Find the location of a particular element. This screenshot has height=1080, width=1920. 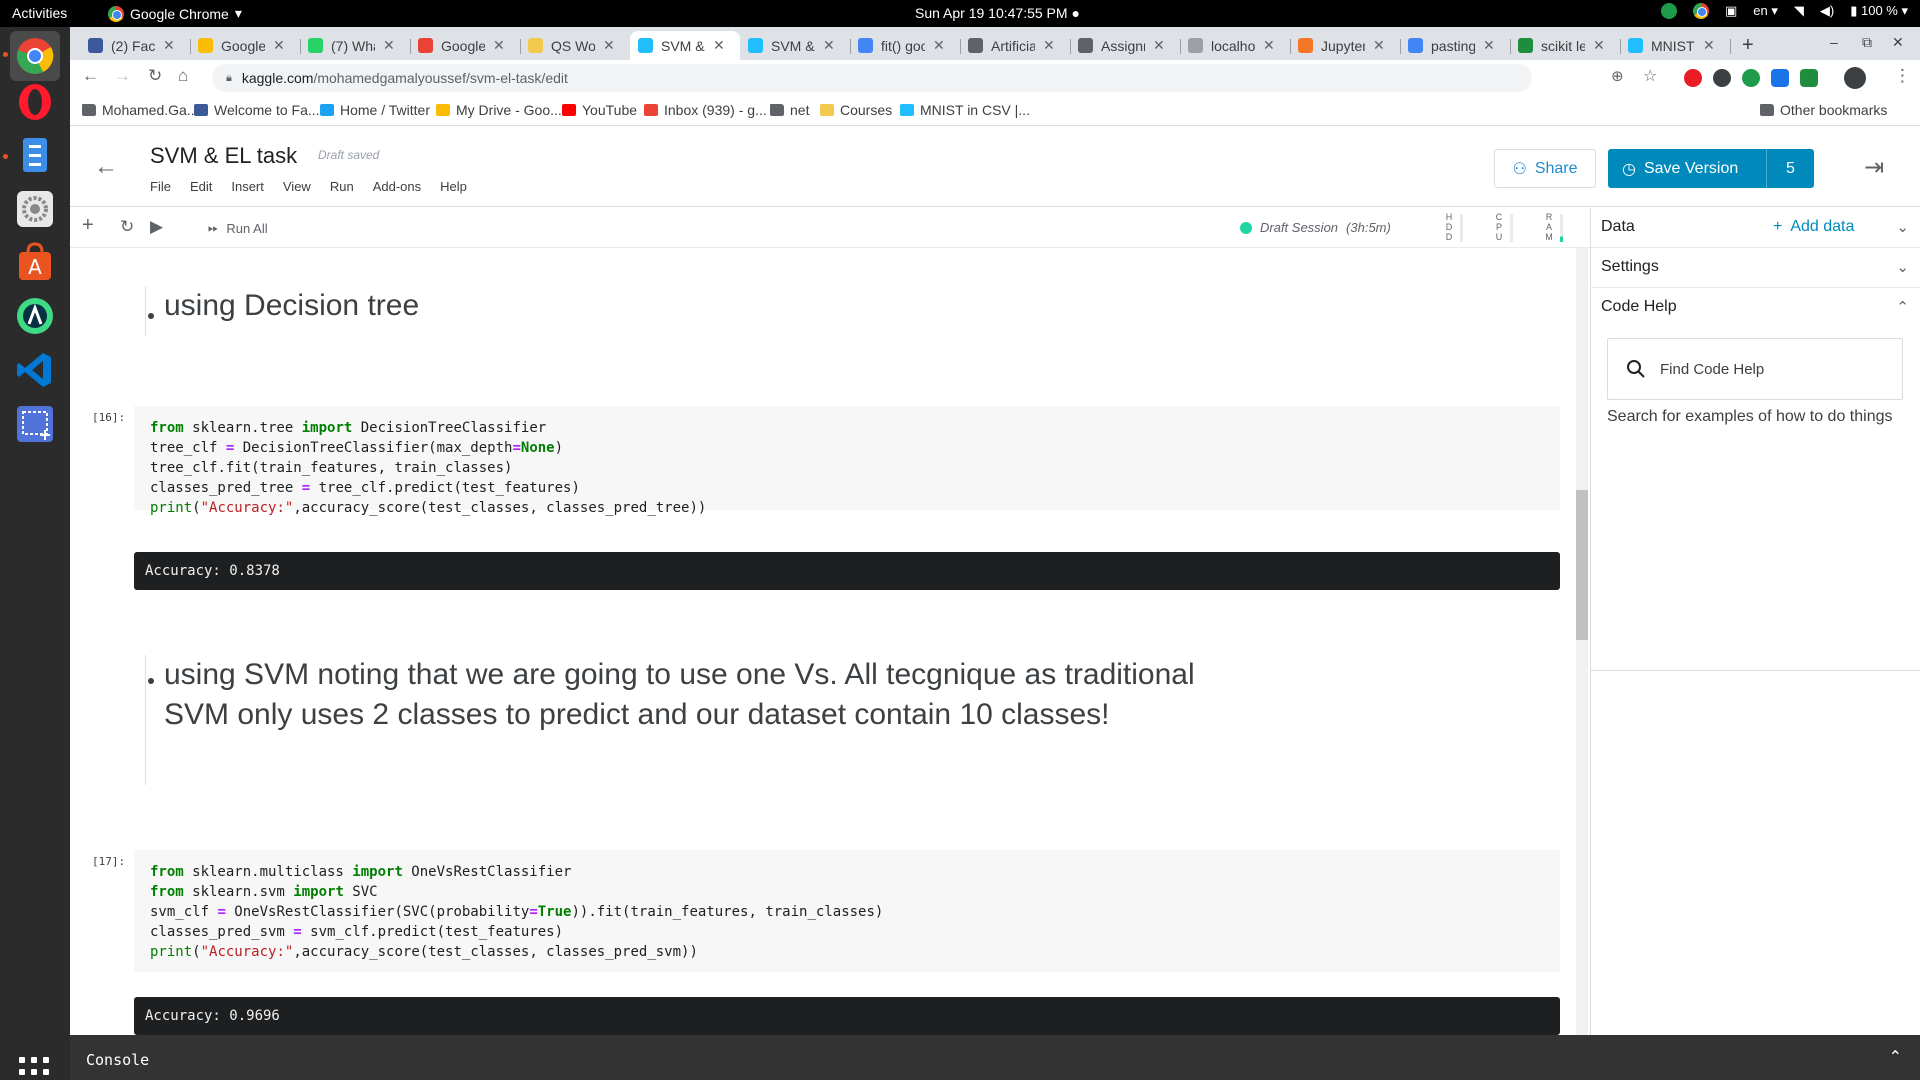

dock-screenshot is located at coordinates (35, 424).